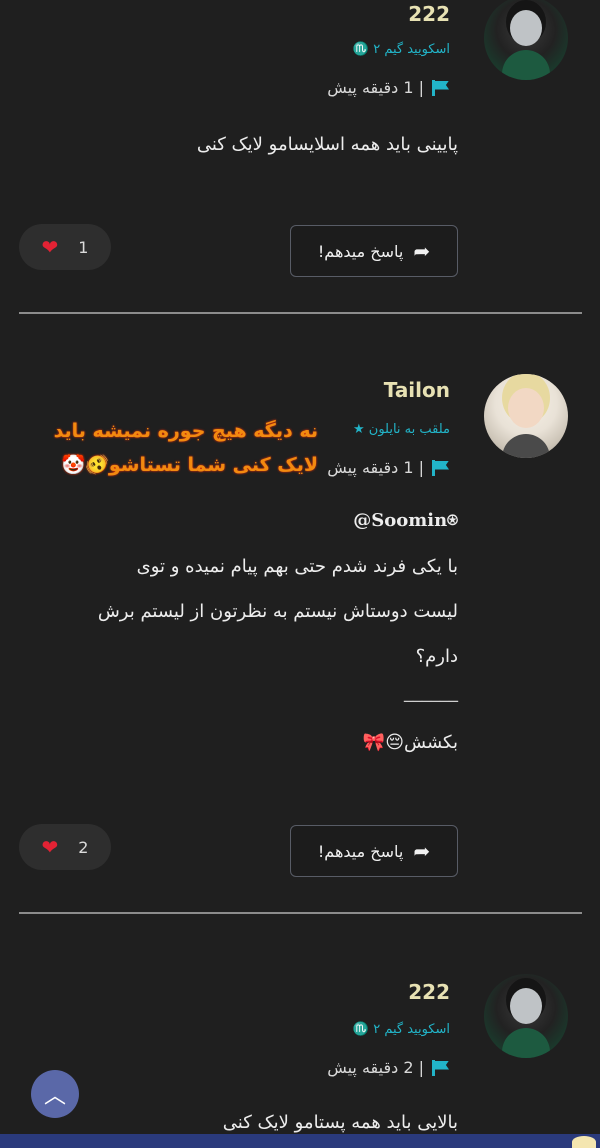  I want to click on comment-body-line: لیست دوستاش نیستم به نظرتون از لیستم برش, so click(277, 611).